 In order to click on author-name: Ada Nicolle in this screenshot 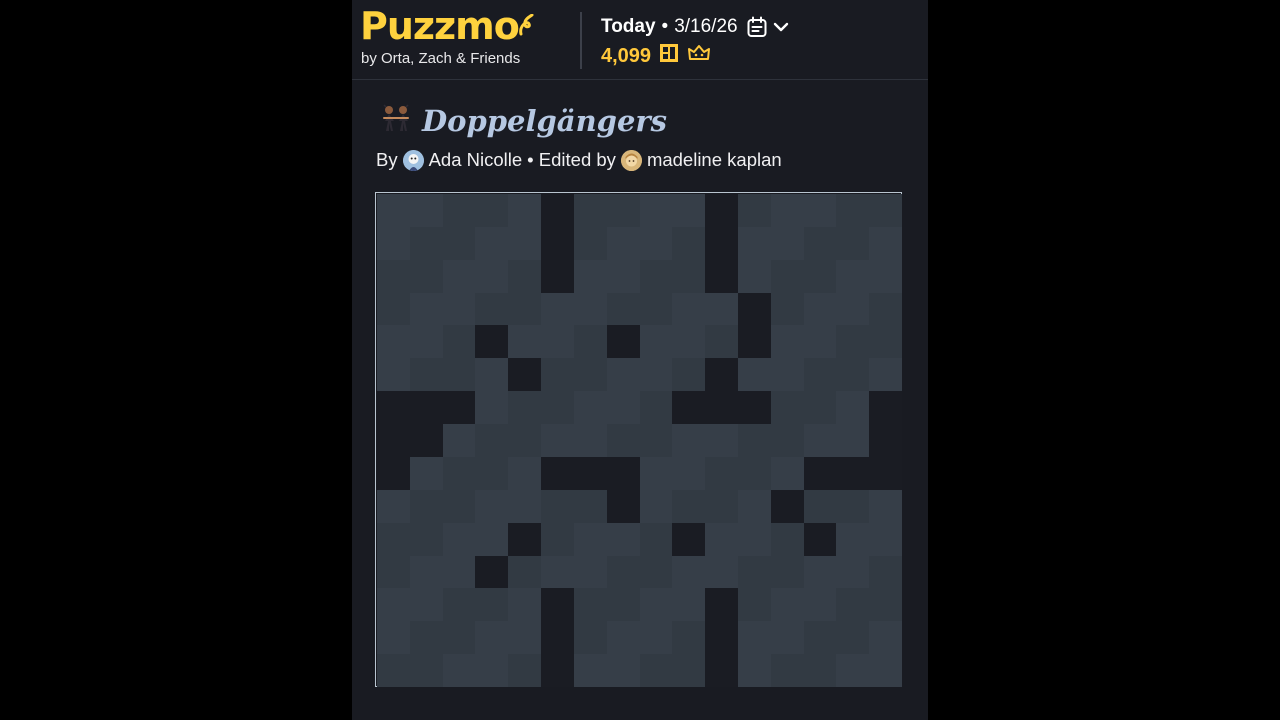, I will do `click(476, 160)`.